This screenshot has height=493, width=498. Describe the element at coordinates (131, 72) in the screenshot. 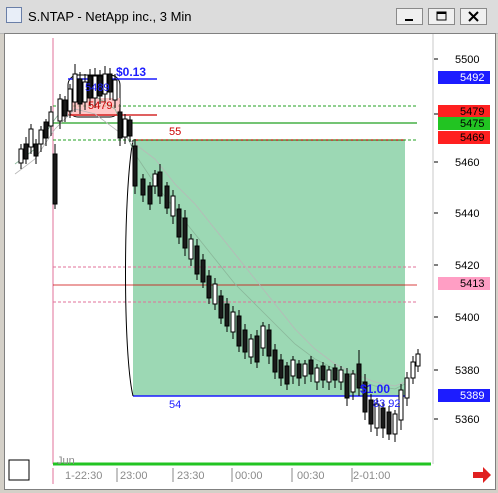

I see `top-box-profit-label: $0.13` at that location.